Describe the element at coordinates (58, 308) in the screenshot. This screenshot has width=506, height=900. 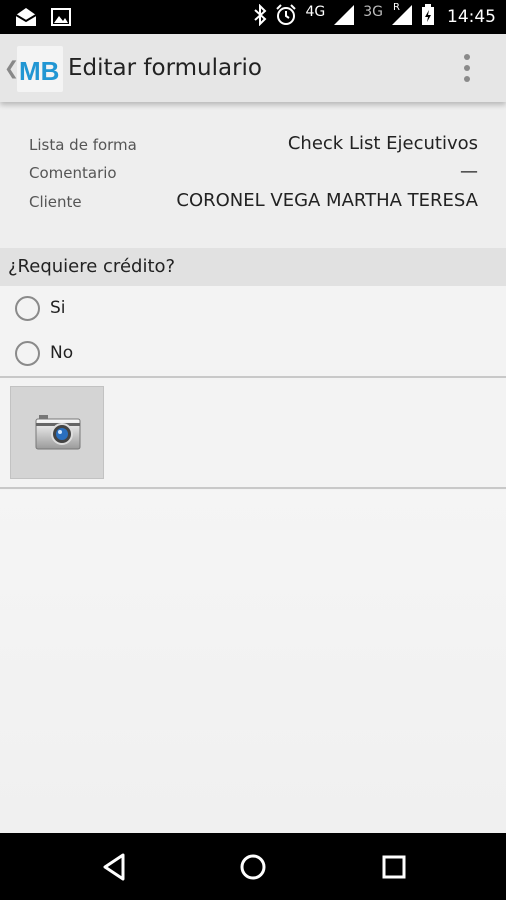
I see `option-label: Si` at that location.